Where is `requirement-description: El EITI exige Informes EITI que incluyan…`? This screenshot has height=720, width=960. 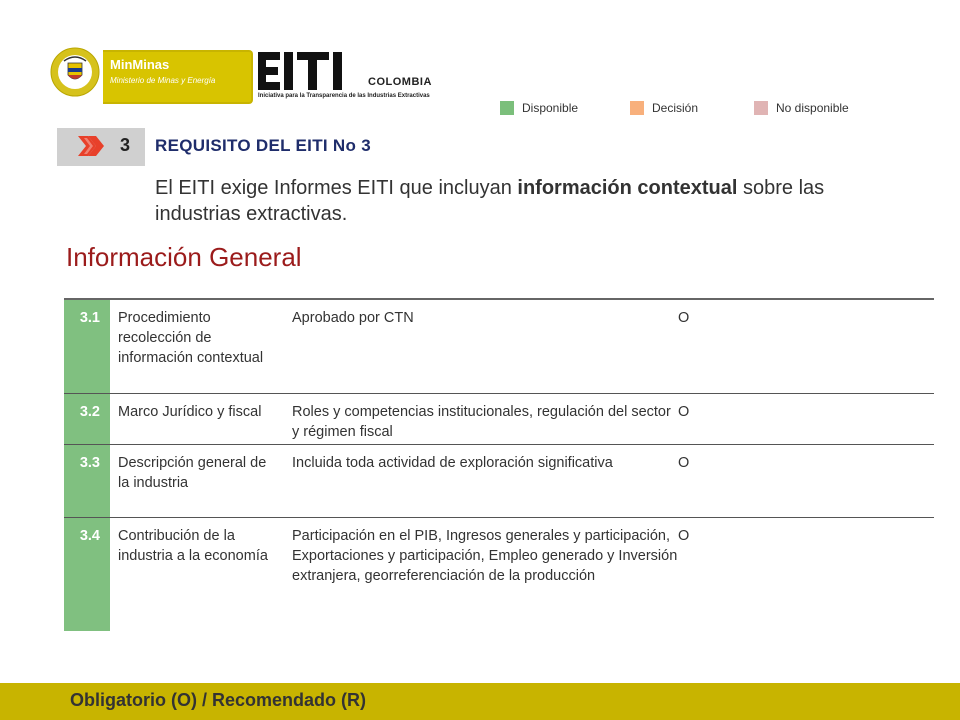
requirement-description: El EITI exige Informes EITI que incluyan… is located at coordinates (535, 201).